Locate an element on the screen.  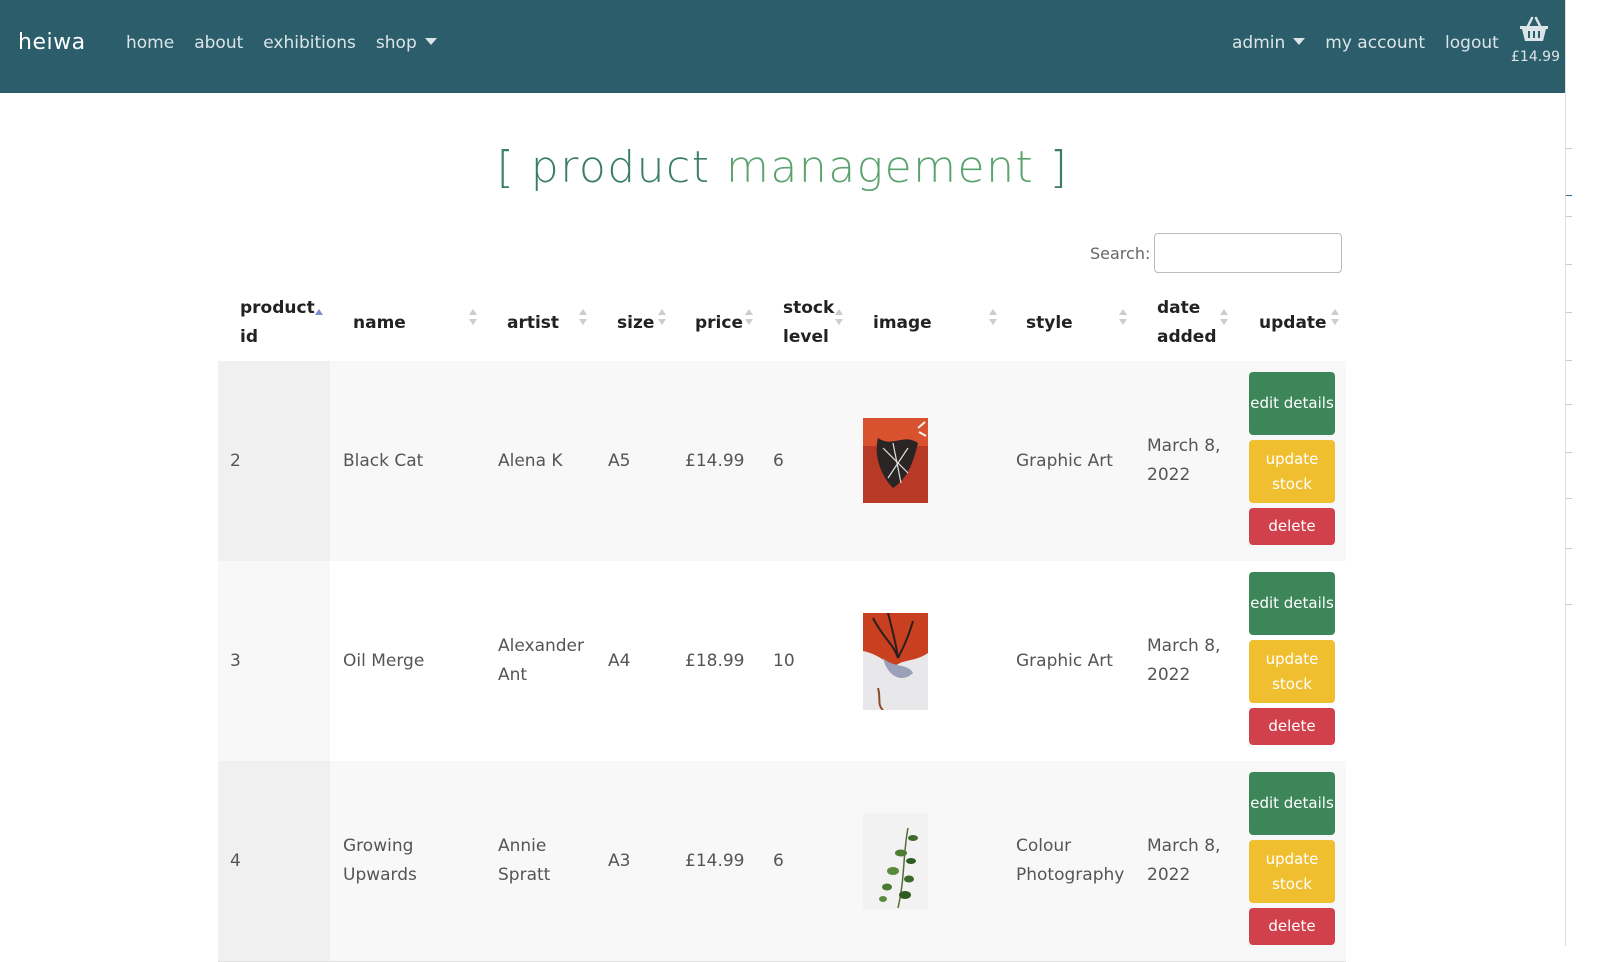
nav-home-label: home is located at coordinates (150, 43).